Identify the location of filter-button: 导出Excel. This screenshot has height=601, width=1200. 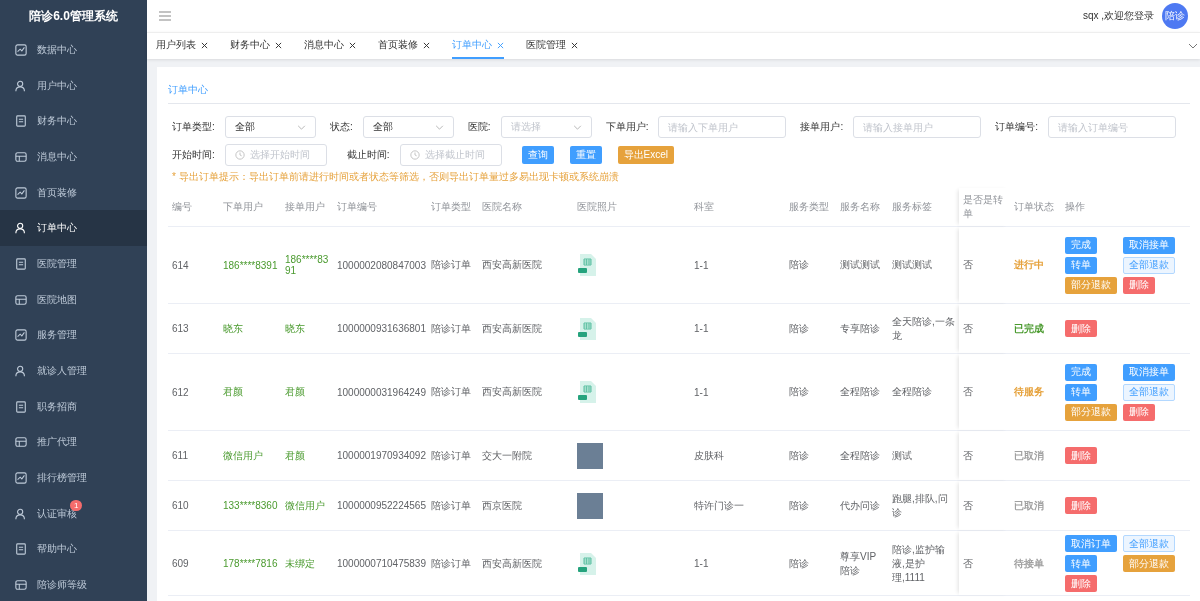
(645, 155).